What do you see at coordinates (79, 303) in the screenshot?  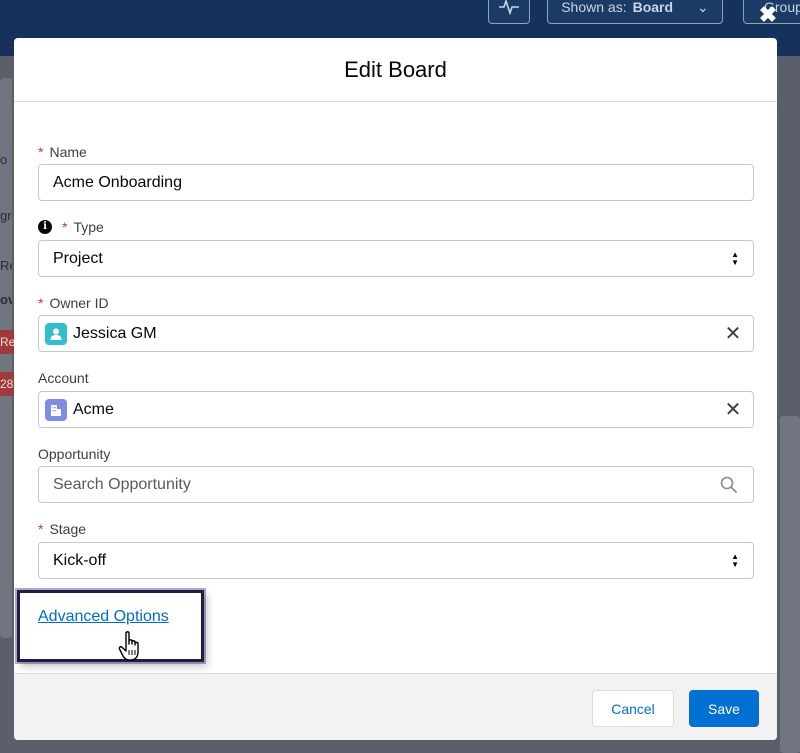 I see `owner-label-text: Owner ID` at bounding box center [79, 303].